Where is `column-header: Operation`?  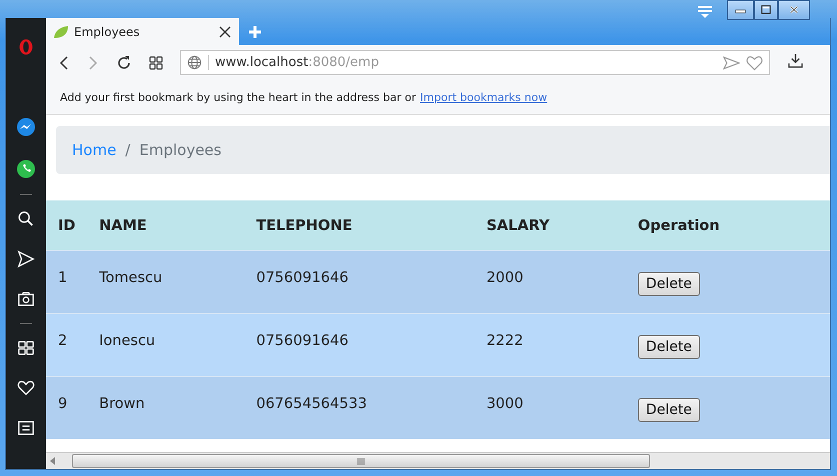 column-header: Operation is located at coordinates (679, 226).